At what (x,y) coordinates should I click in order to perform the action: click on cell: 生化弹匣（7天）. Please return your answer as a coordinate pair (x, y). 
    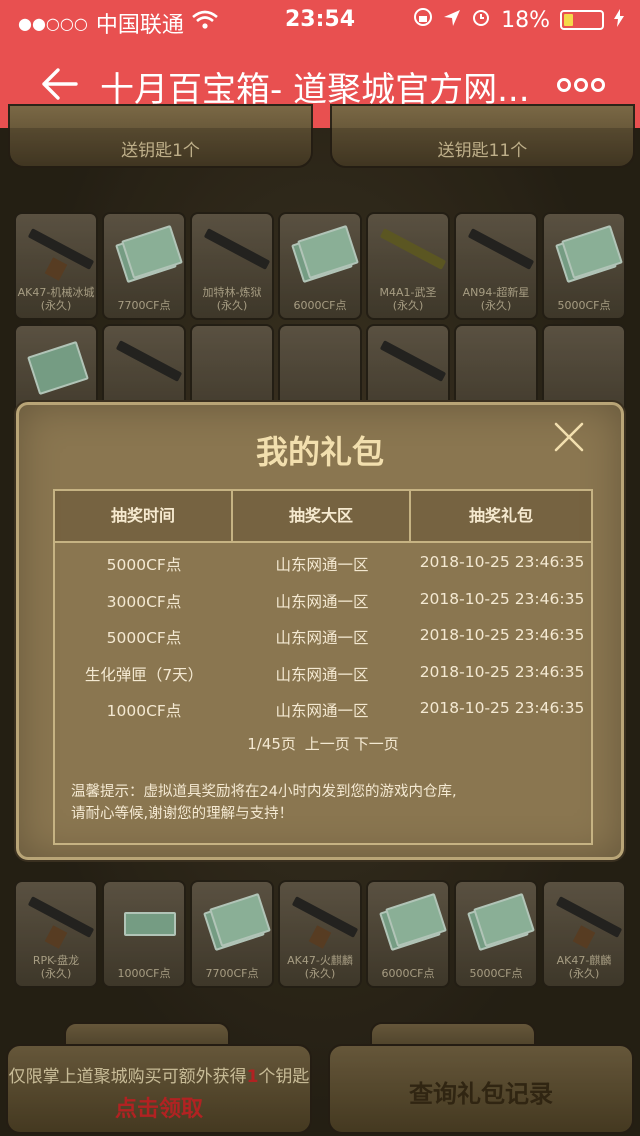
    Looking at the image, I should click on (144, 674).